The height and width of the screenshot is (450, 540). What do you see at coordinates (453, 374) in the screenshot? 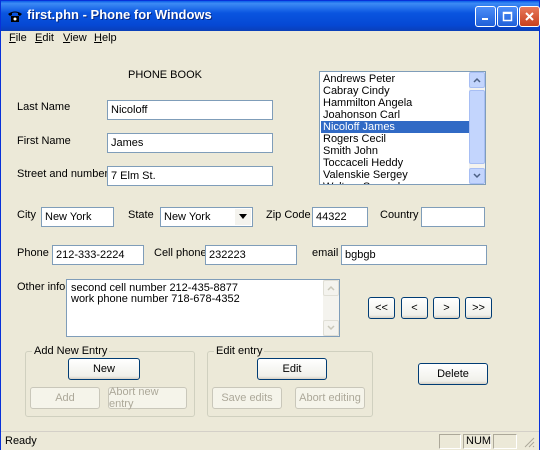
I see `delete-button: Delete` at bounding box center [453, 374].